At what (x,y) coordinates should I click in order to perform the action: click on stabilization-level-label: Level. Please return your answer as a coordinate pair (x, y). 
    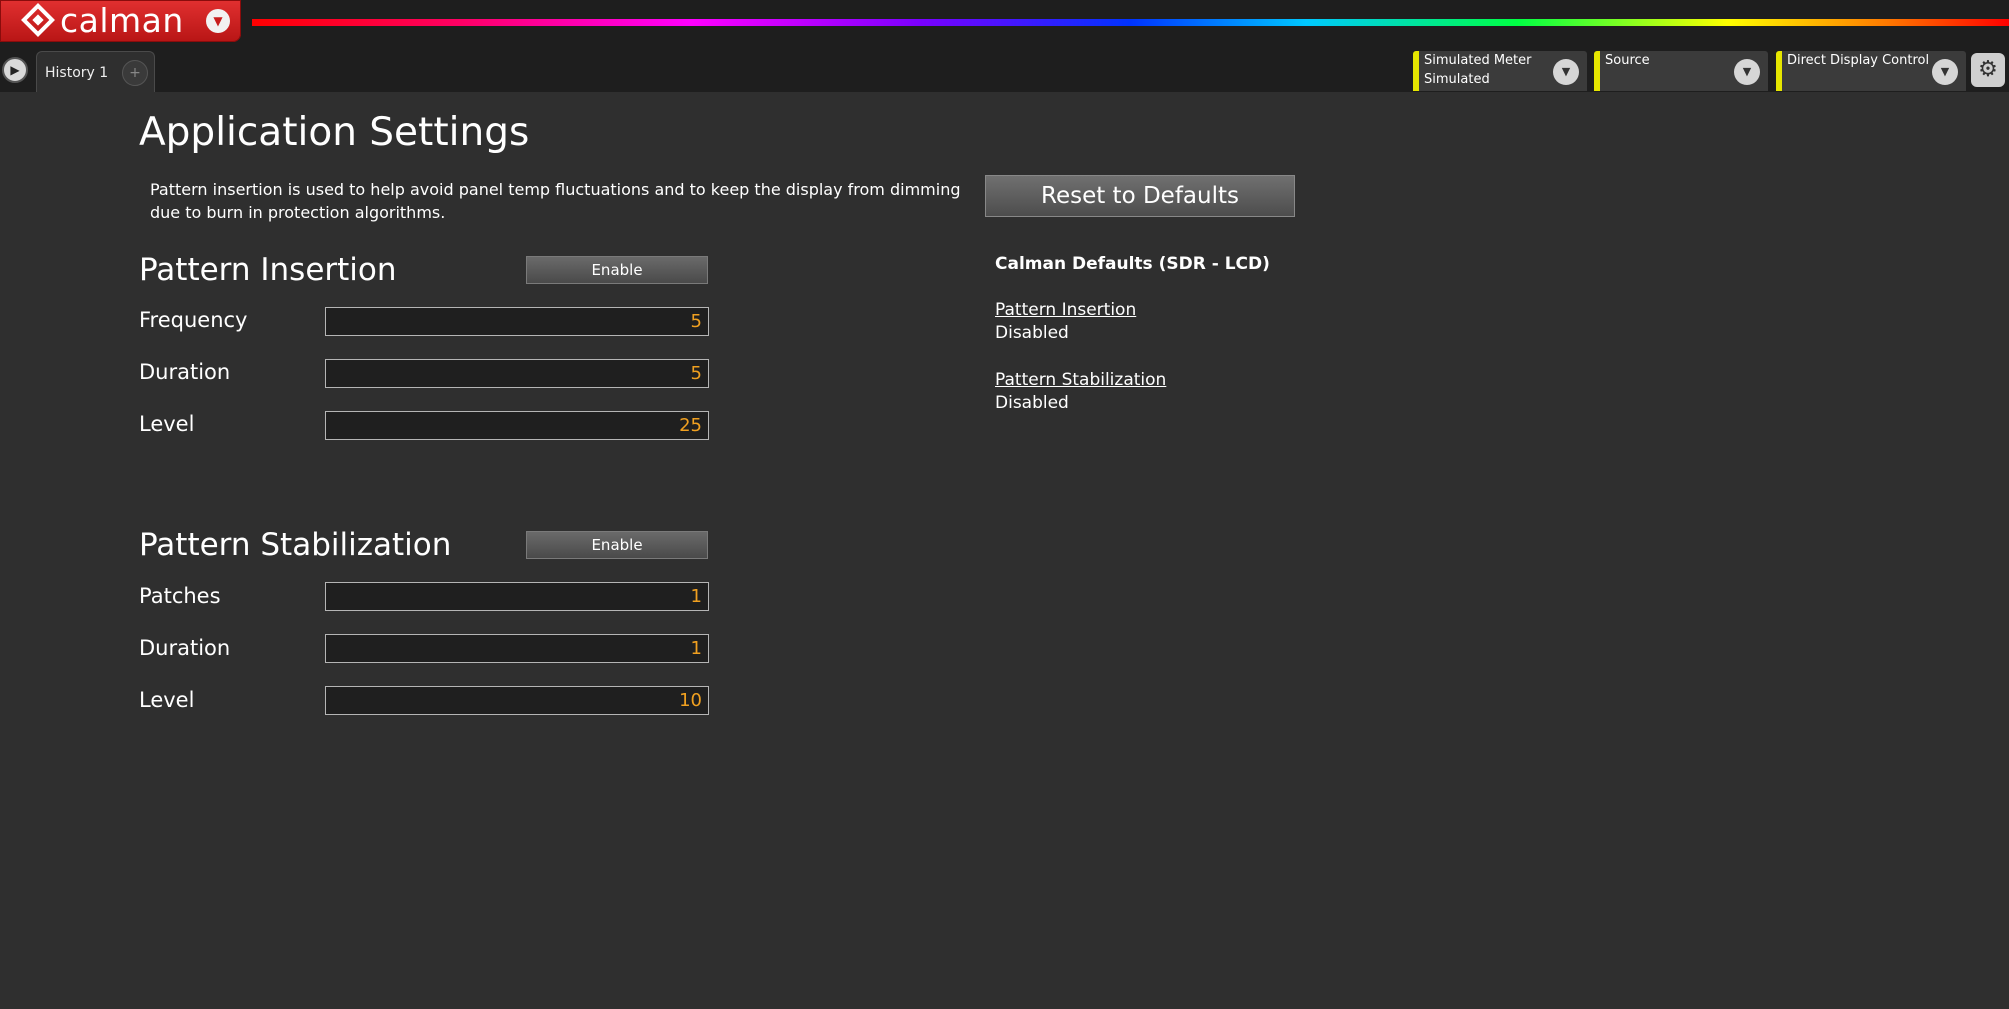
    Looking at the image, I should click on (167, 700).